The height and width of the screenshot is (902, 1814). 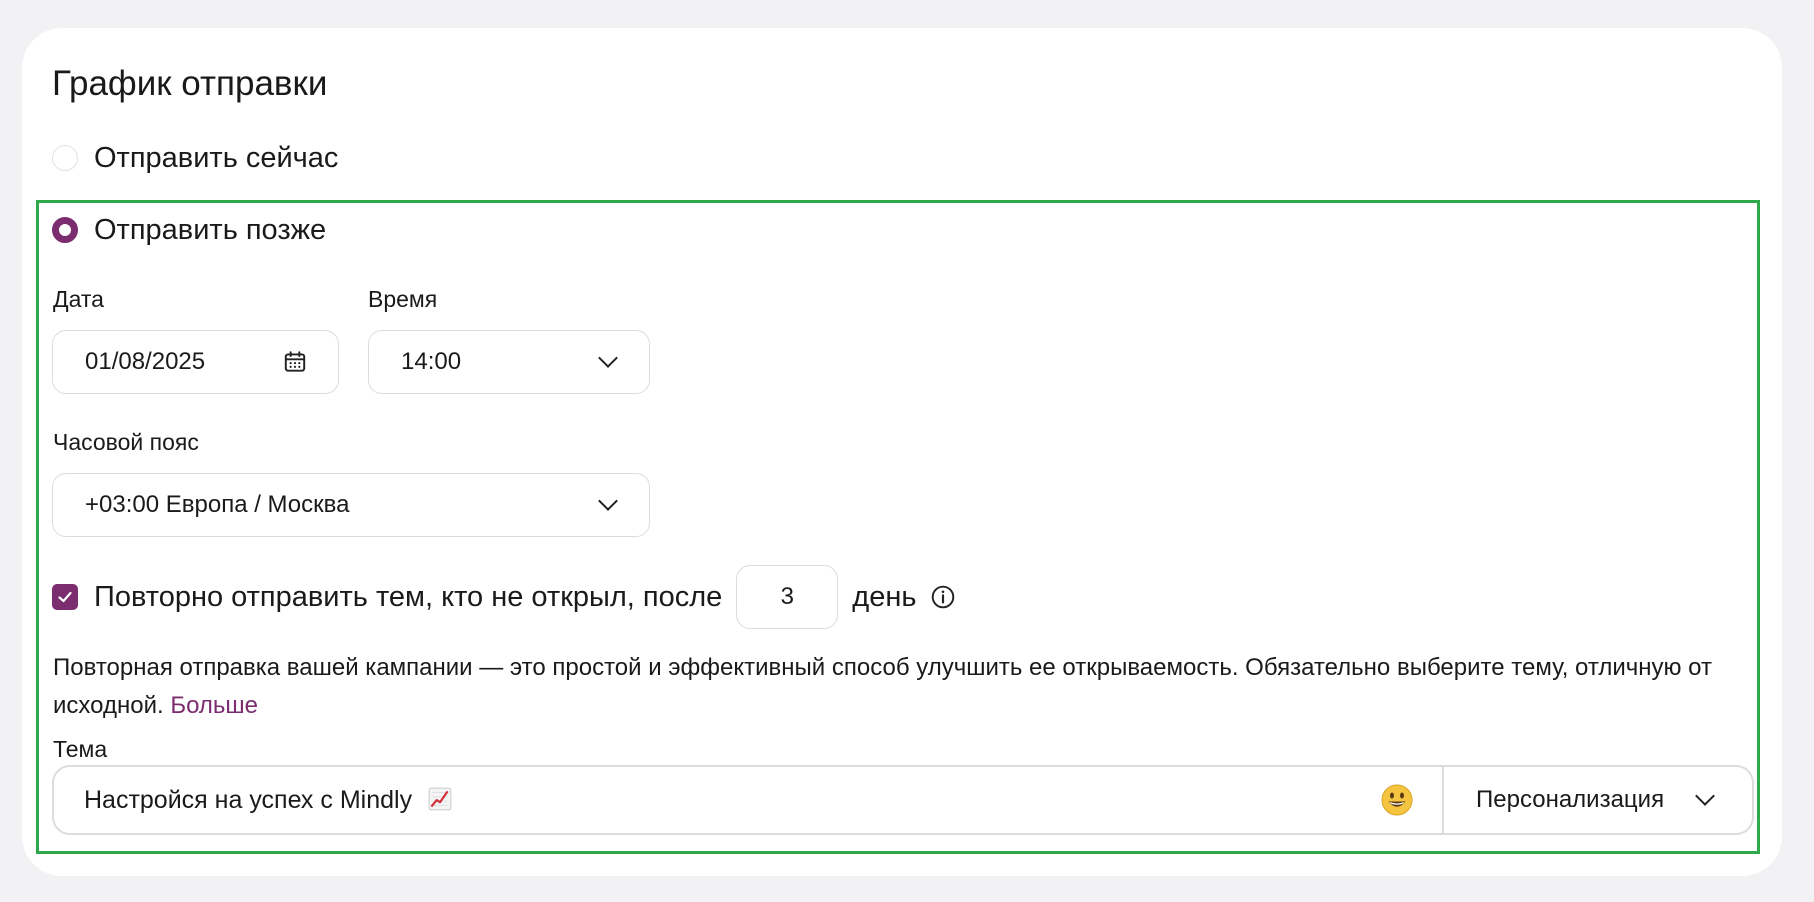 I want to click on resend-days-input: 3, so click(x=787, y=597).